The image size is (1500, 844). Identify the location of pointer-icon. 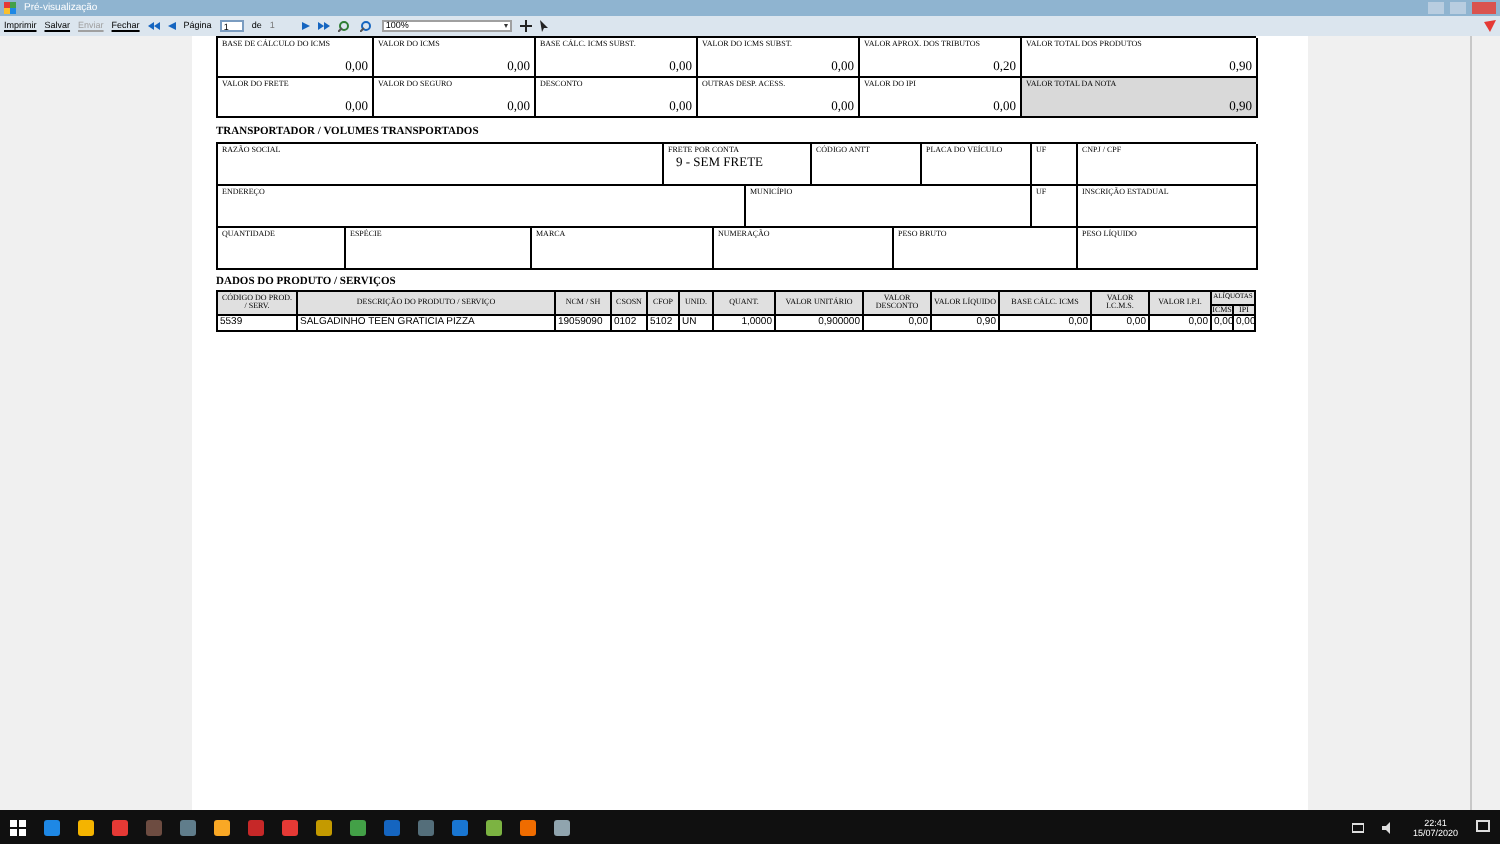
(543, 26).